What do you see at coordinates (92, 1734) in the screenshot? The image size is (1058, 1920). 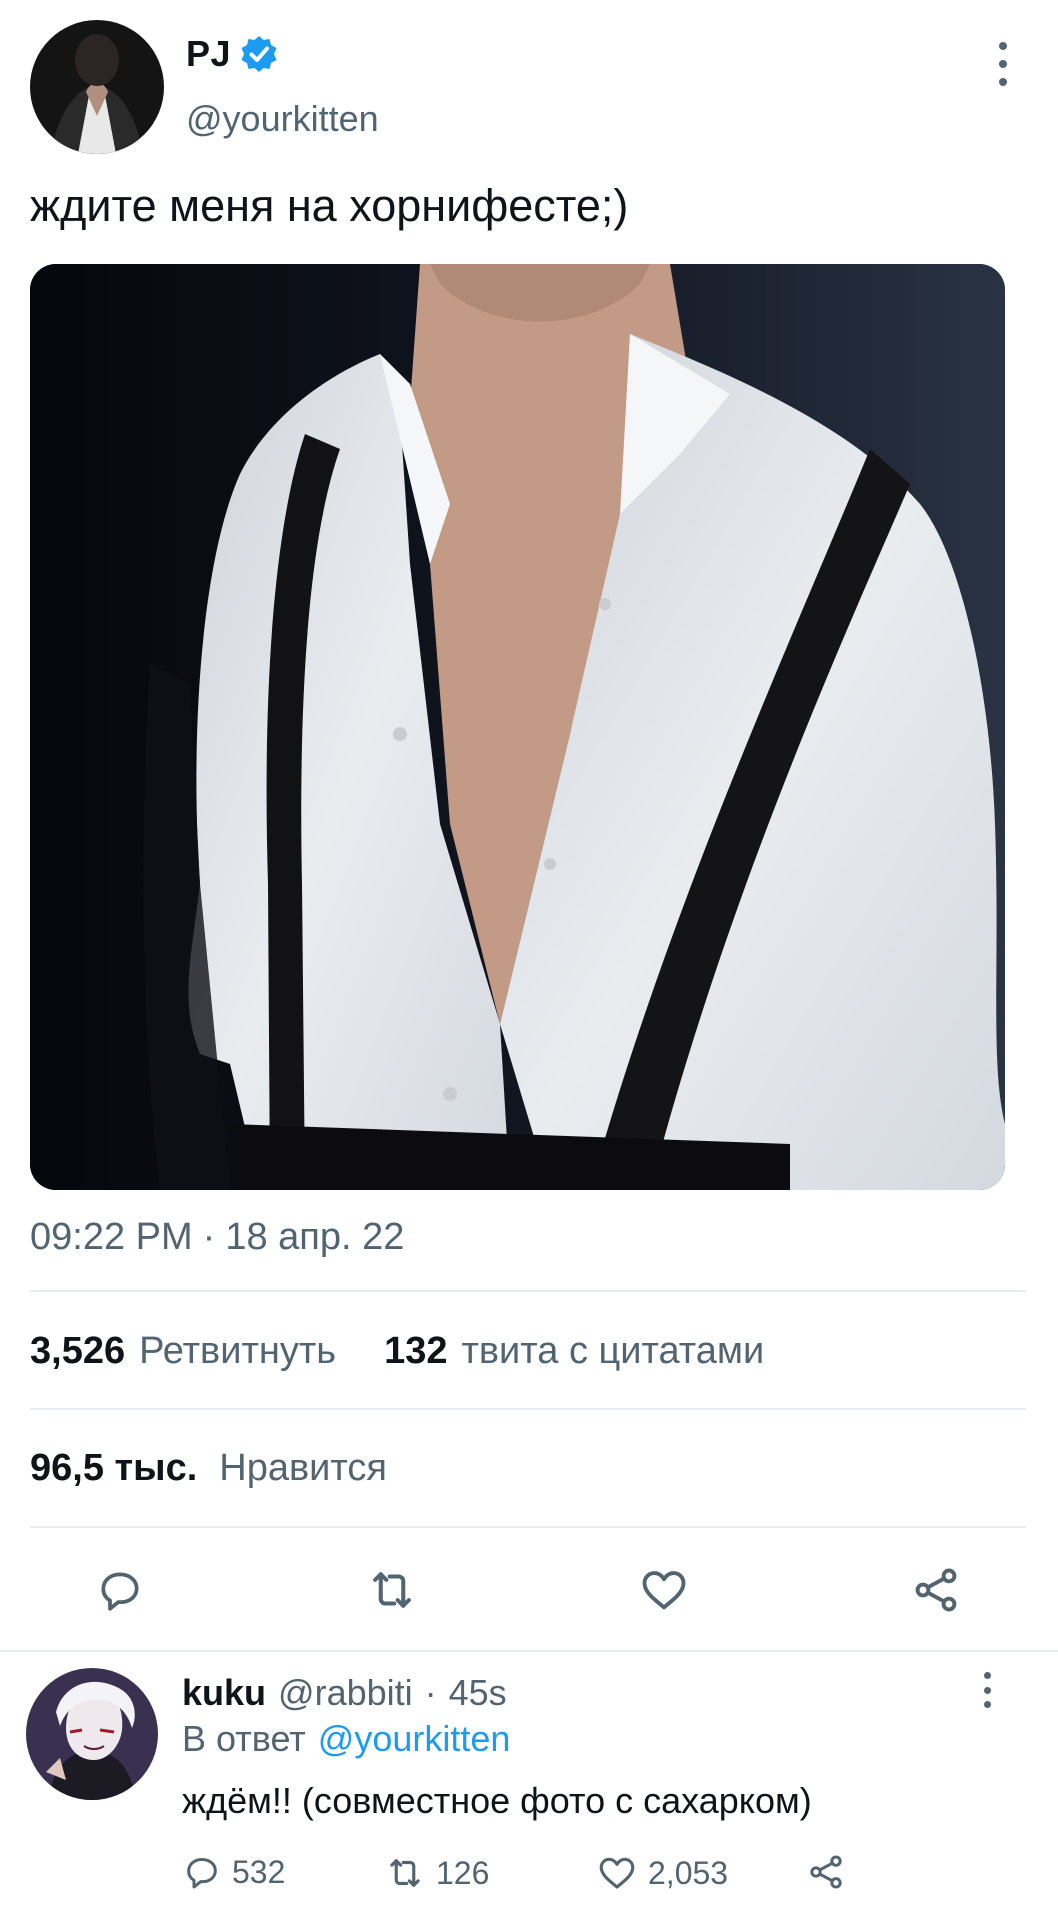 I see `reply-author-avatar` at bounding box center [92, 1734].